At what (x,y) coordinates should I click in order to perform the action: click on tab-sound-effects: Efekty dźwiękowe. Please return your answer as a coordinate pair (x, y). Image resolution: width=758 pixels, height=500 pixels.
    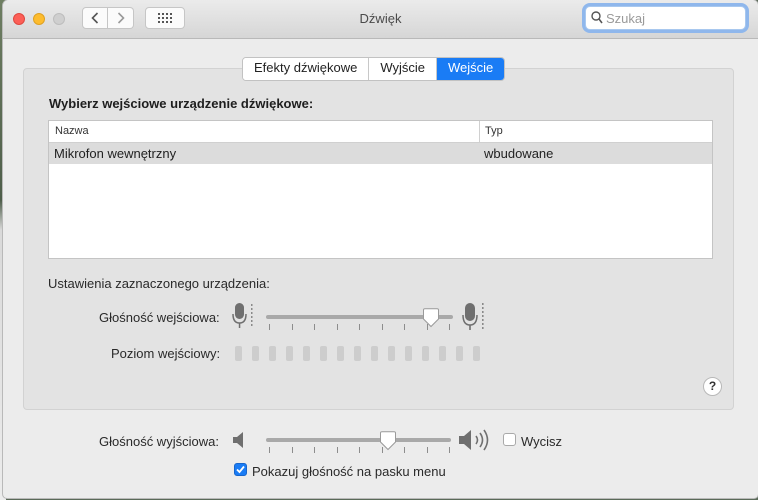
    Looking at the image, I should click on (306, 69).